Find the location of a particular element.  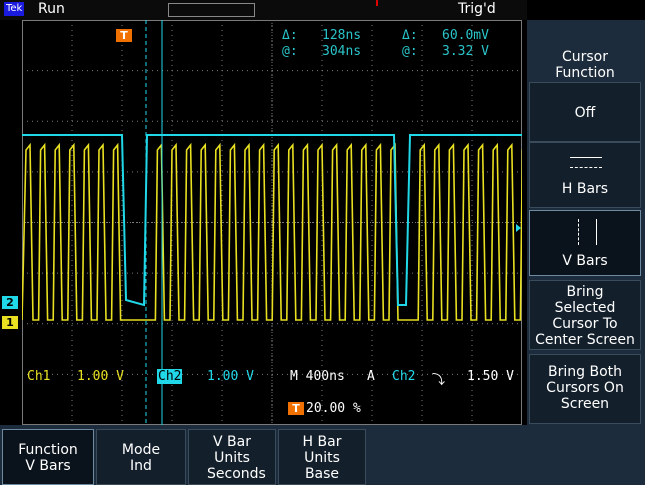

function-button: Function V Bars is located at coordinates (48, 457).